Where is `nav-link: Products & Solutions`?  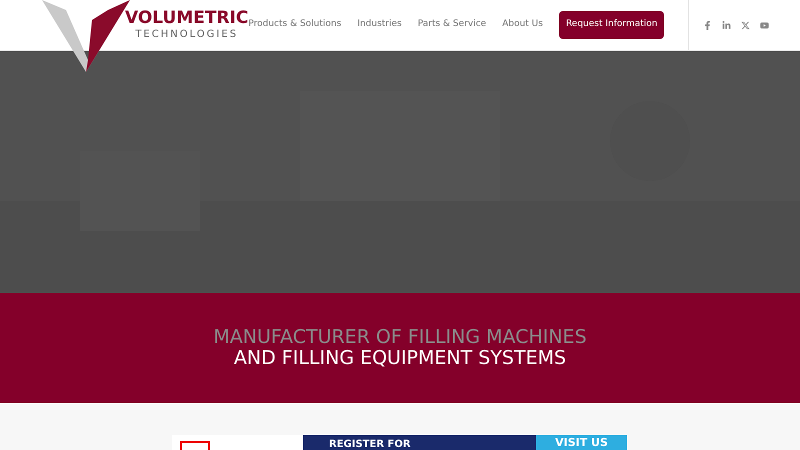
nav-link: Products & Solutions is located at coordinates (295, 25).